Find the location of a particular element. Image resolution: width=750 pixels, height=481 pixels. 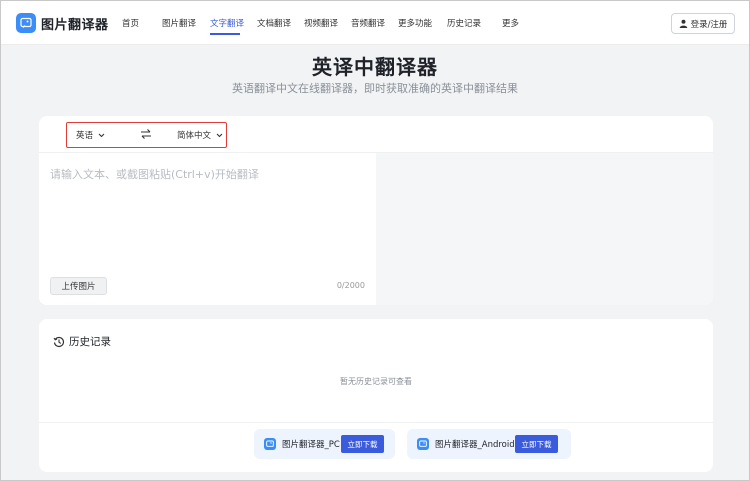

logo-text: 图片翻译器 is located at coordinates (75, 23).